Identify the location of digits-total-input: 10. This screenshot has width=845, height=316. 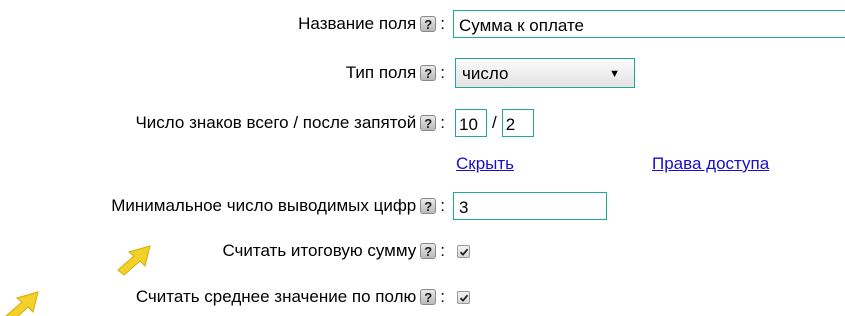
(471, 123).